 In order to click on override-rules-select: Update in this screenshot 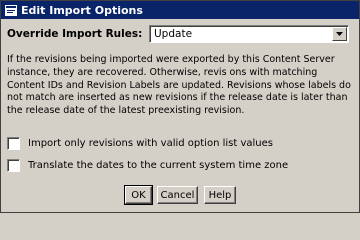, I will do `click(249, 34)`.